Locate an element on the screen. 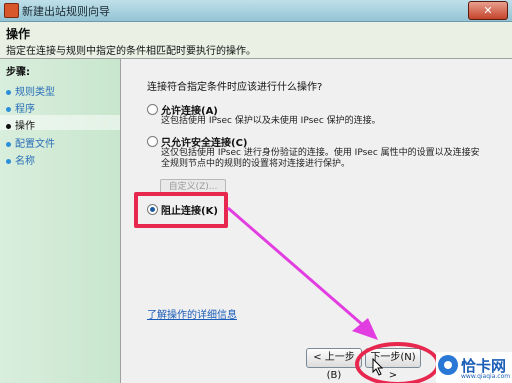 This screenshot has width=512, height=383. watermark-url: www.qiaqia.com is located at coordinates (486, 376).